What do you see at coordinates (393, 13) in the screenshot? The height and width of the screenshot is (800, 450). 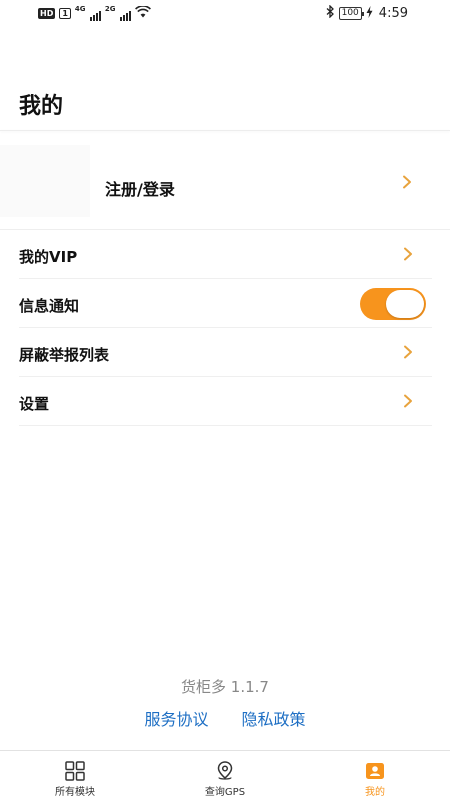 I see `status-time: 4:59` at bounding box center [393, 13].